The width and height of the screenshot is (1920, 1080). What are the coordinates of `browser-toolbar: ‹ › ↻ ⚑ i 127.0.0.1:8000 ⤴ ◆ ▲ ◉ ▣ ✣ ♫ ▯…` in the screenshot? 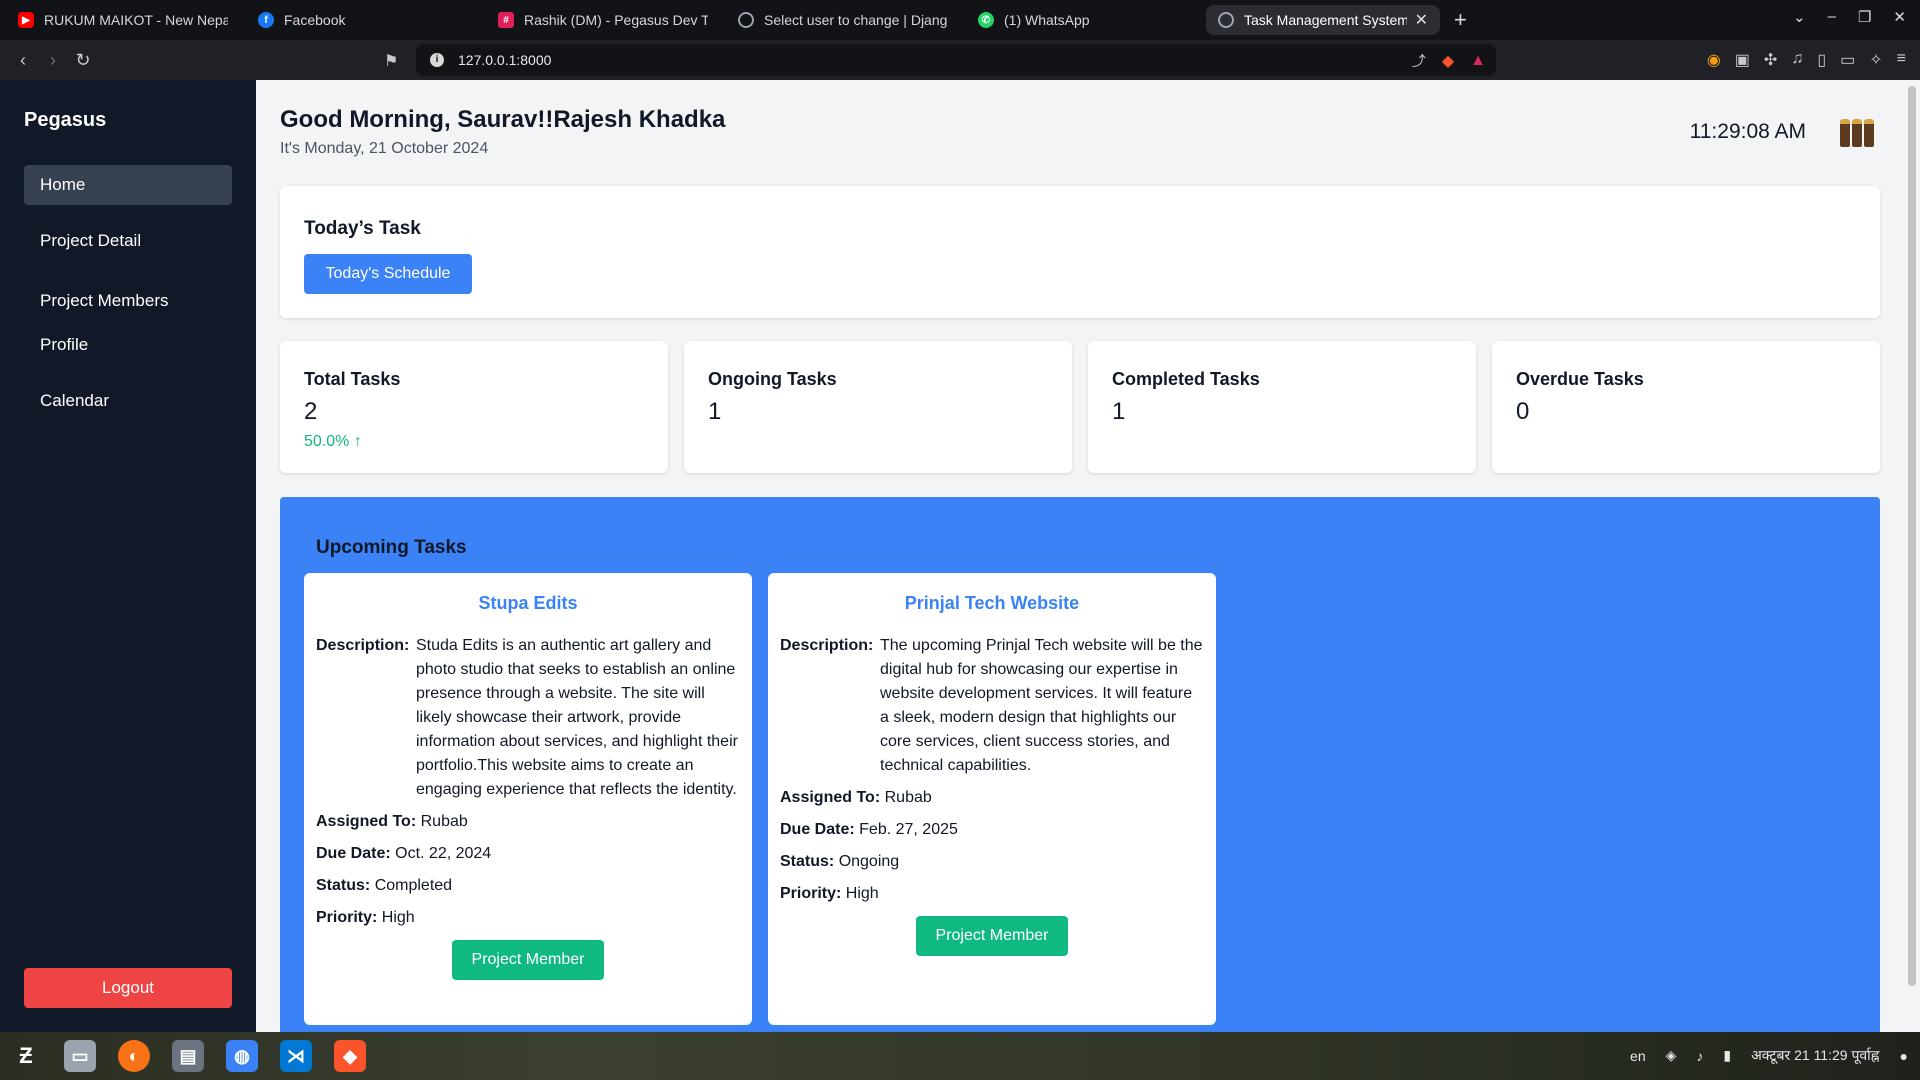 It's located at (960, 60).